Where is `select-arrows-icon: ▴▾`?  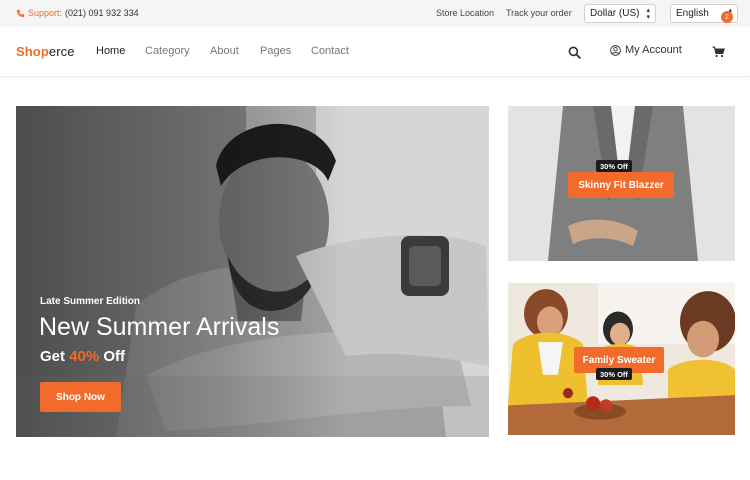
select-arrows-icon: ▴▾ is located at coordinates (648, 13).